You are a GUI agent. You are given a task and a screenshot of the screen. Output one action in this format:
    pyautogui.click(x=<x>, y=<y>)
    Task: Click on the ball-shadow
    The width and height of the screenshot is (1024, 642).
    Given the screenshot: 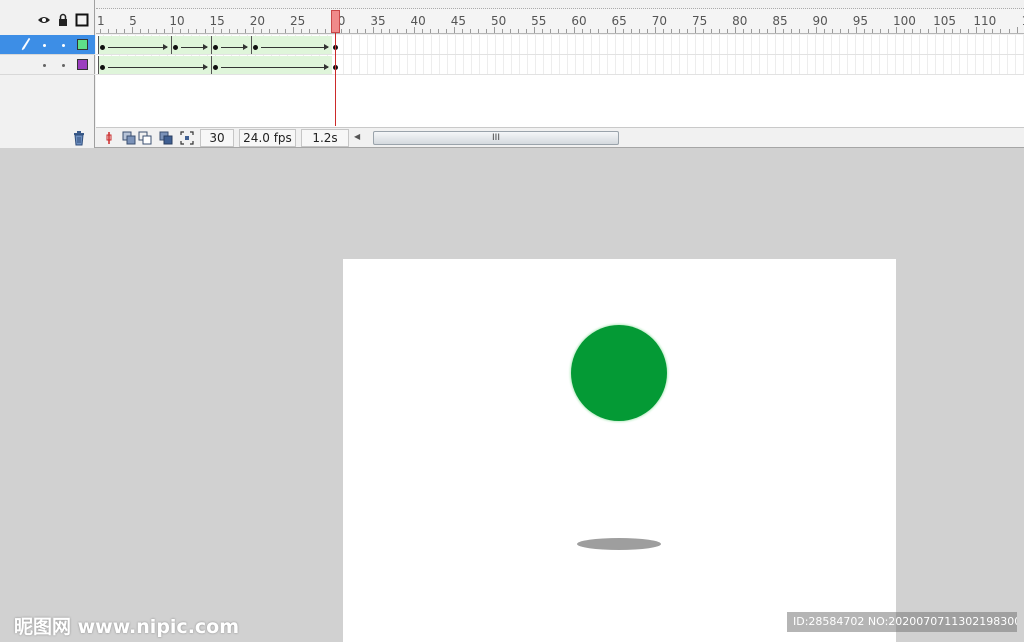 What is the action you would take?
    pyautogui.click(x=619, y=544)
    